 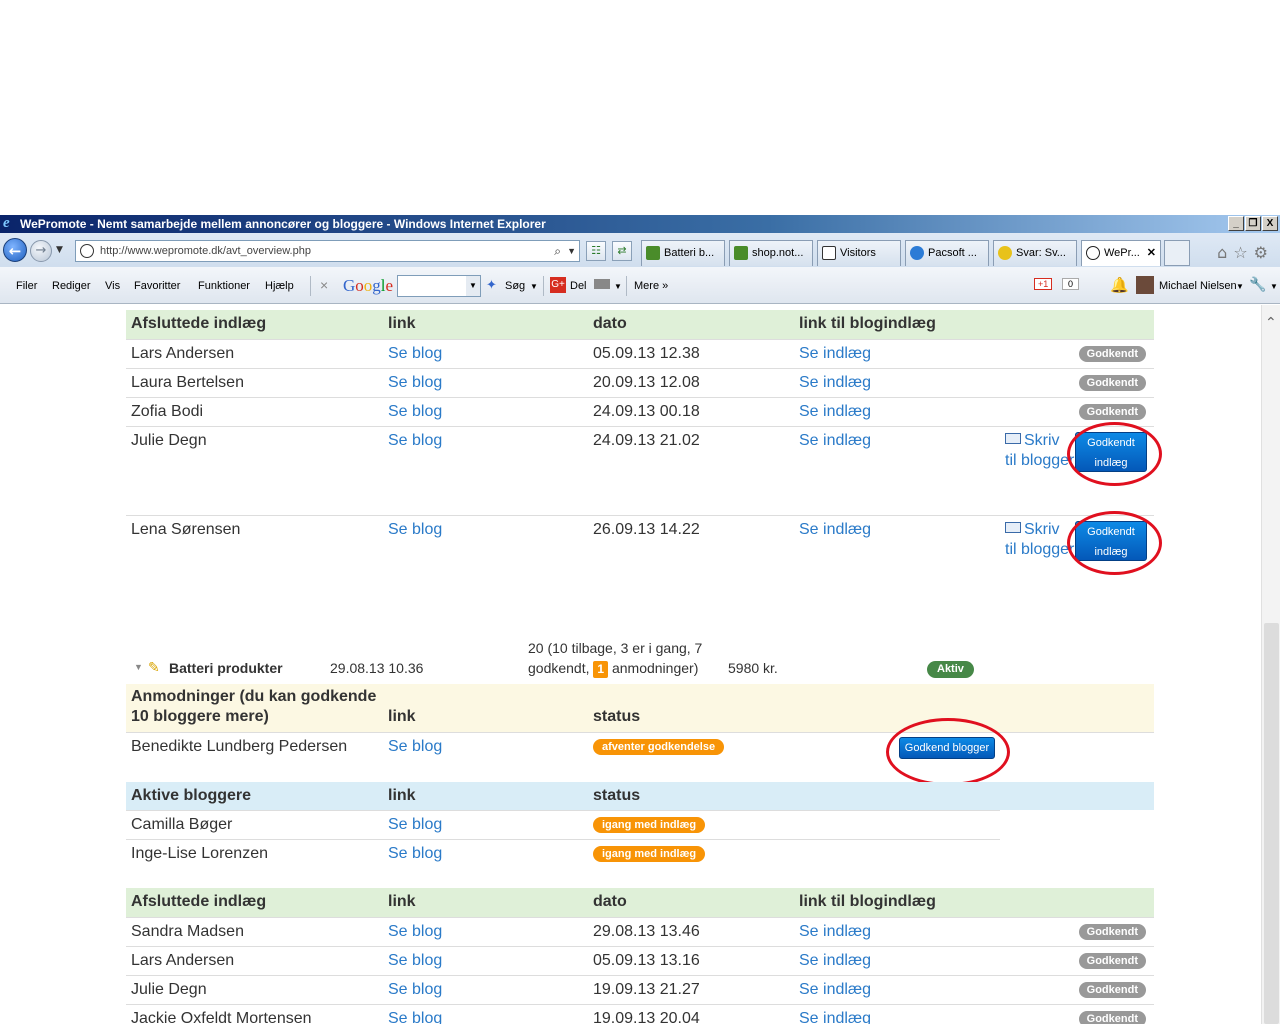 I want to click on vertical-scrollbar: ⌃, so click(x=1270, y=664).